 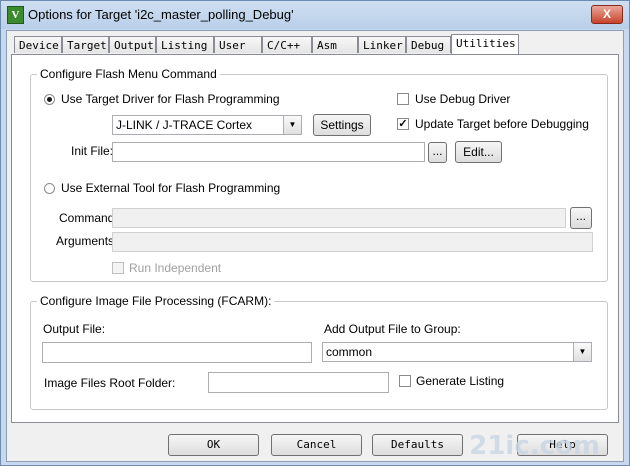 I want to click on use-external-tool-label: Use External Tool for Flash Programming, so click(x=171, y=188).